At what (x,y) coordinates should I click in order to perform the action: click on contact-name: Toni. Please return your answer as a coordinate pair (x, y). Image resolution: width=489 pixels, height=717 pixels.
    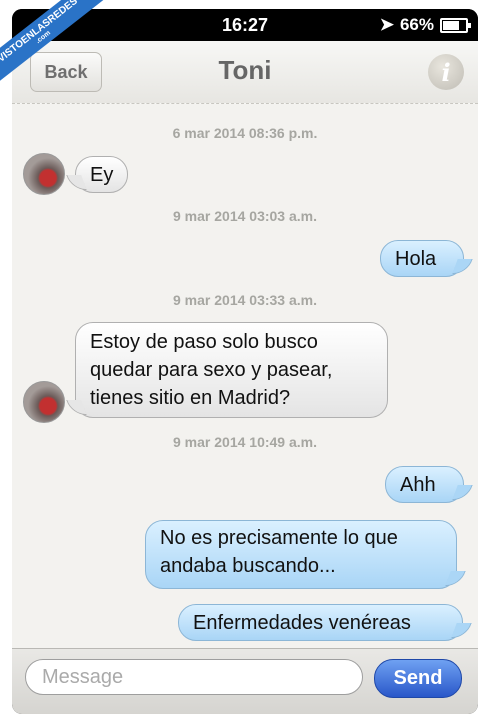
    Looking at the image, I should click on (245, 70).